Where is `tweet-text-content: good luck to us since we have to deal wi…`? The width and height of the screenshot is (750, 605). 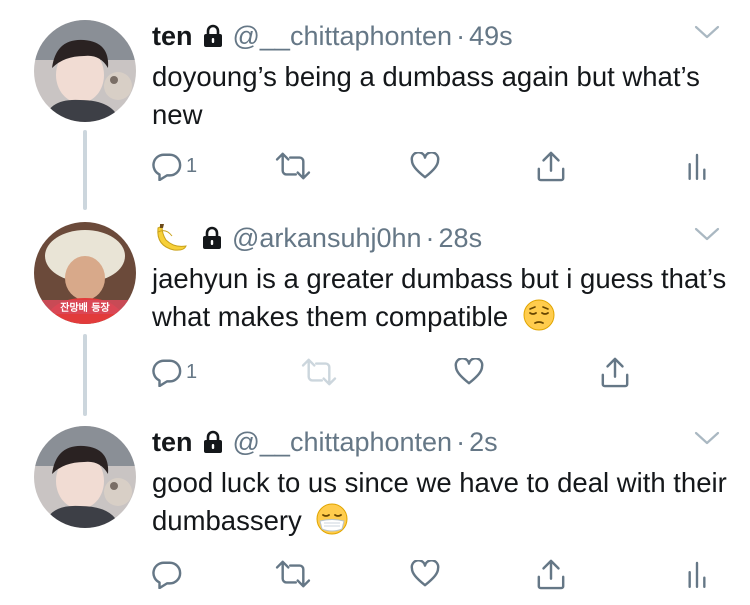 tweet-text-content: good luck to us since we have to deal wi… is located at coordinates (439, 501).